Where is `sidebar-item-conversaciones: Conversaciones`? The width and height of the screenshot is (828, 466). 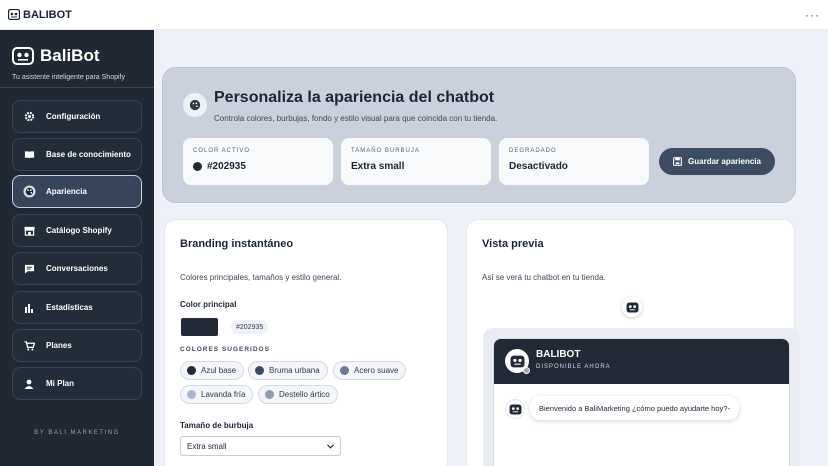
sidebar-item-conversaciones: Conversaciones is located at coordinates (77, 268).